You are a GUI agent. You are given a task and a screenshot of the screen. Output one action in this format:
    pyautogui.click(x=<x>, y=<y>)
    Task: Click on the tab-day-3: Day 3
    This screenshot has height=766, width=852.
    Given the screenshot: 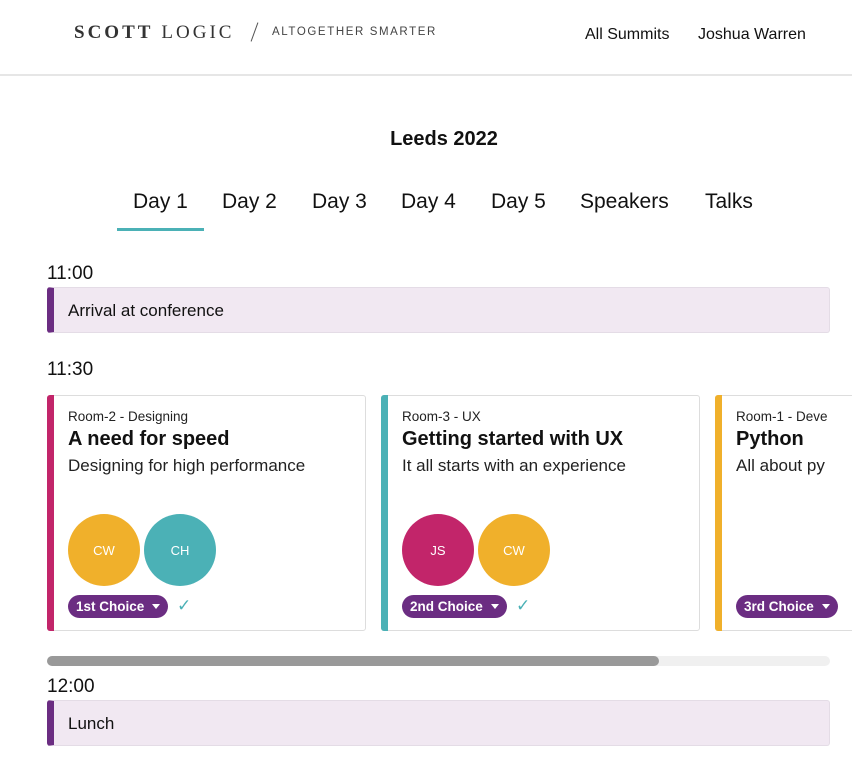 What is the action you would take?
    pyautogui.click(x=339, y=212)
    